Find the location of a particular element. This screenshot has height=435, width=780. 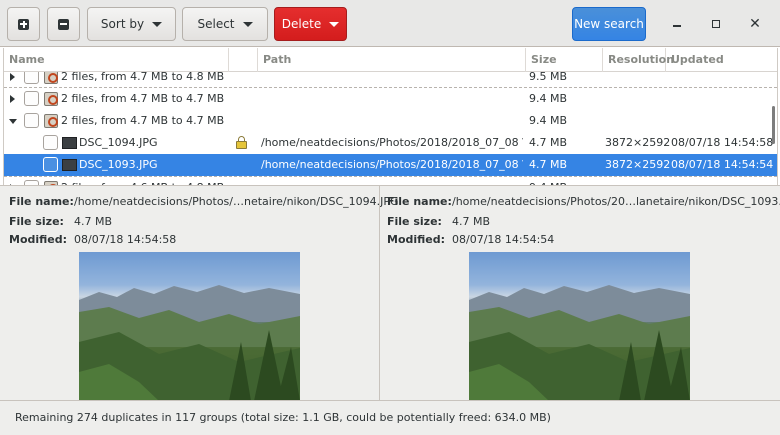

group-row: 2 files, from 4.7 MB to 4.7 MB 9.4 MB is located at coordinates (390, 99).